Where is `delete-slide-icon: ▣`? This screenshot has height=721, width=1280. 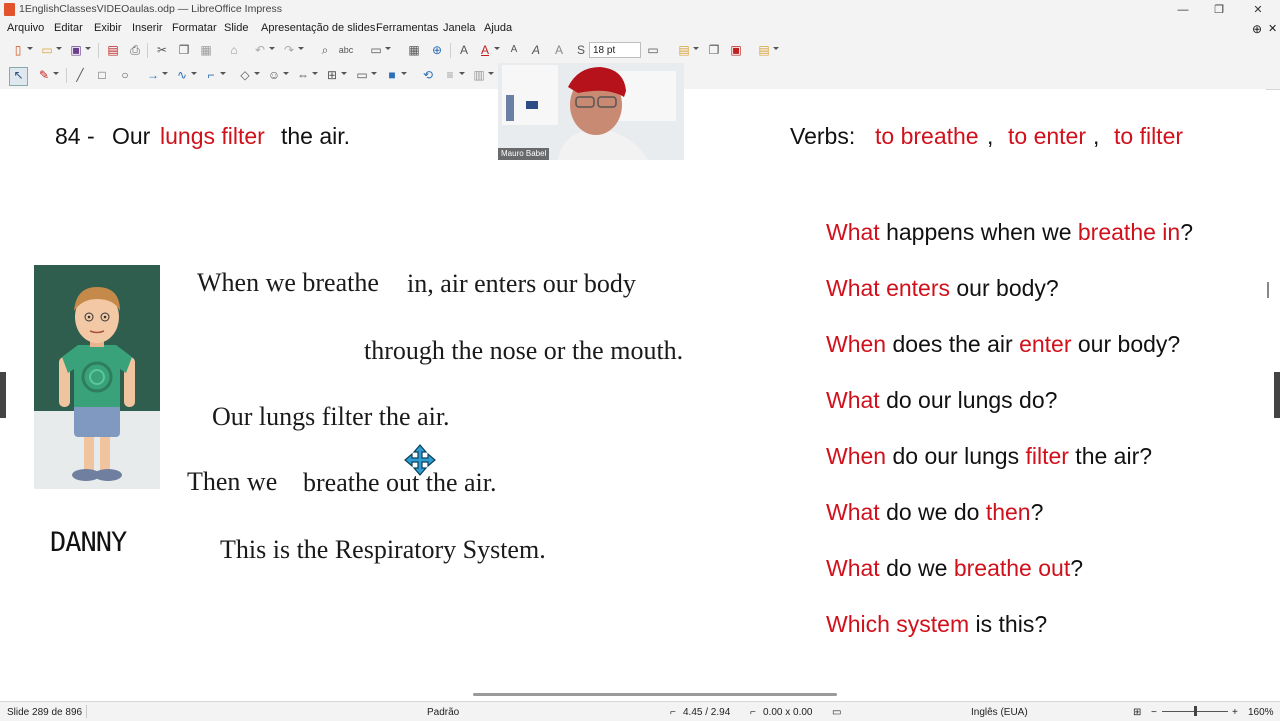
delete-slide-icon: ▣ is located at coordinates (736, 50).